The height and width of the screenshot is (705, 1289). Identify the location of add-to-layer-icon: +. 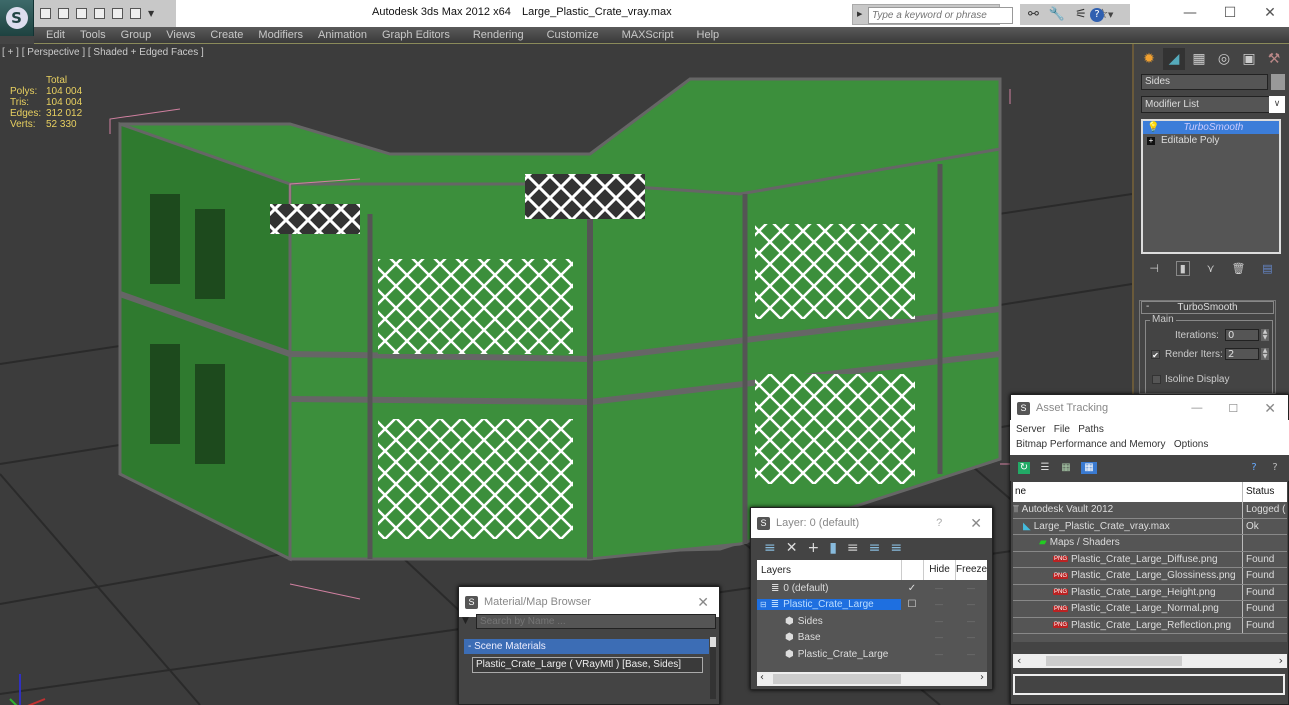
(813, 548).